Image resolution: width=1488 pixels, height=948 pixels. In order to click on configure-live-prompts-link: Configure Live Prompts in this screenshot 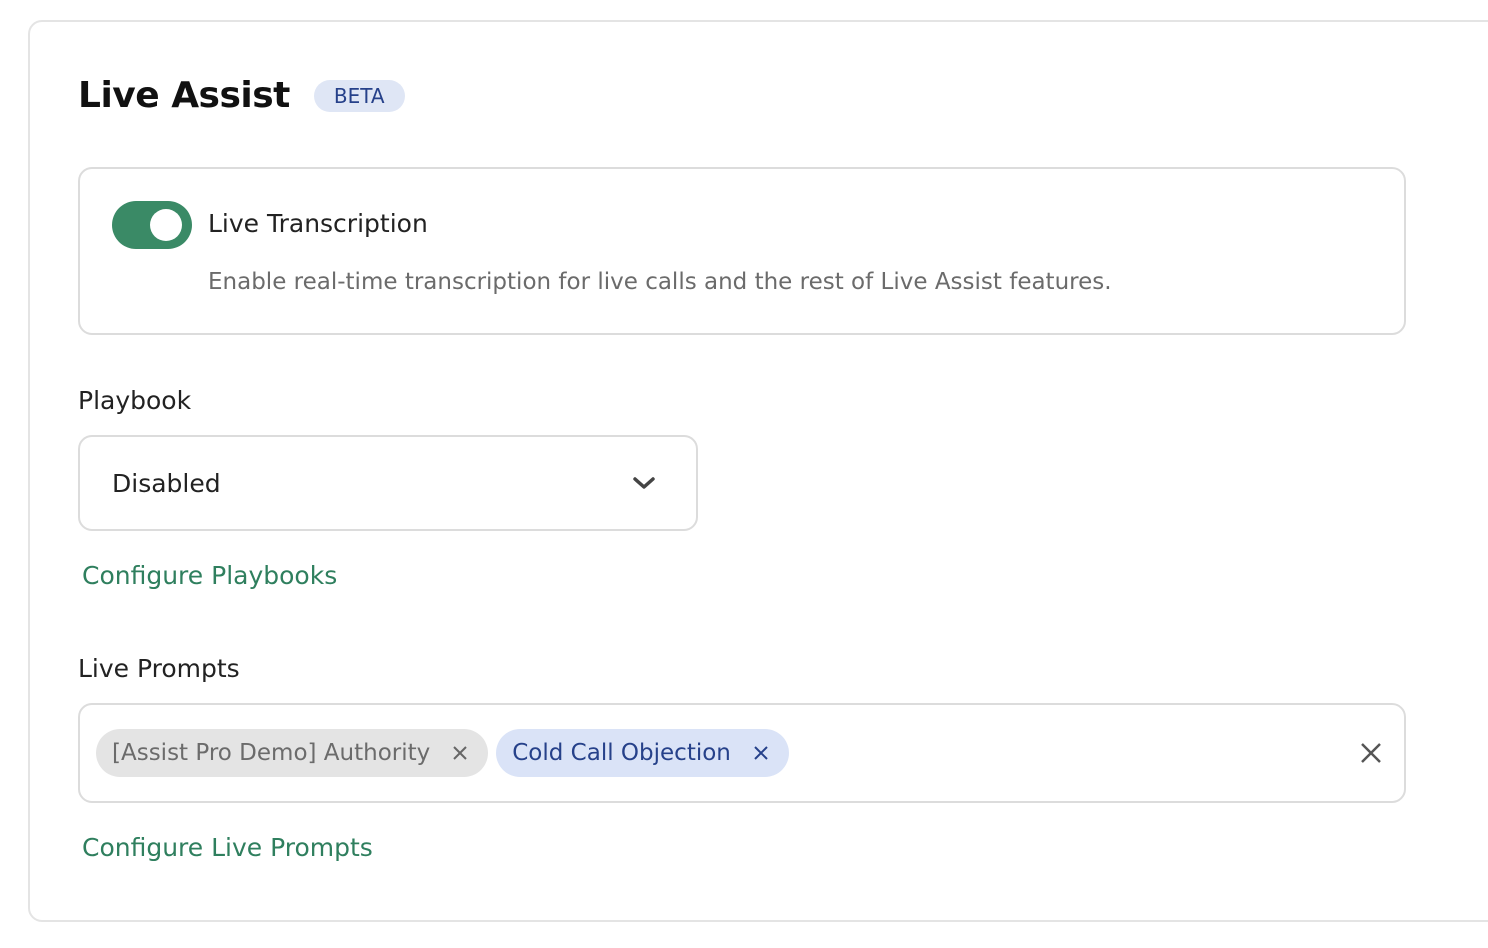, I will do `click(227, 848)`.